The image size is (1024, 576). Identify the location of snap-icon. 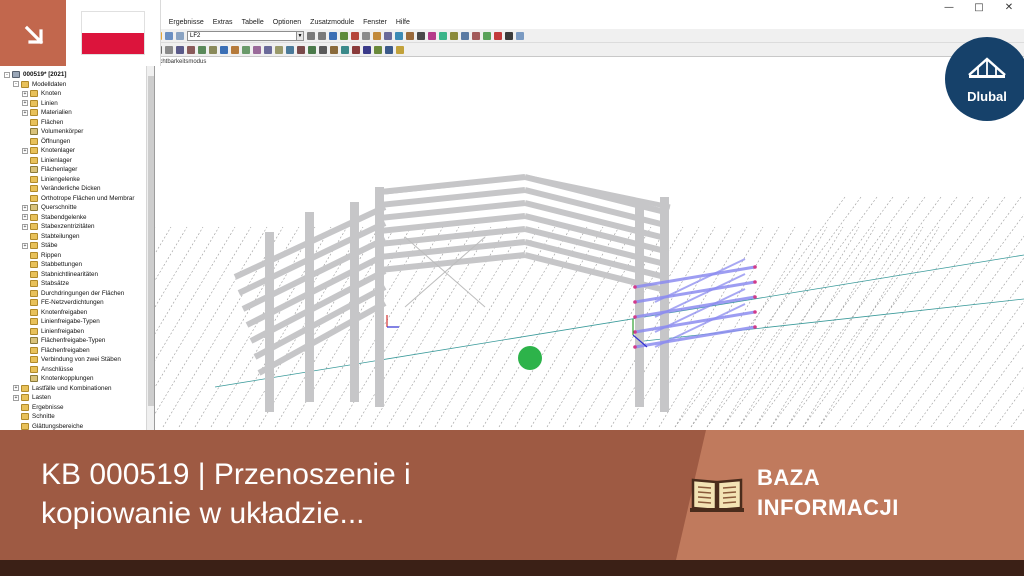
(334, 49).